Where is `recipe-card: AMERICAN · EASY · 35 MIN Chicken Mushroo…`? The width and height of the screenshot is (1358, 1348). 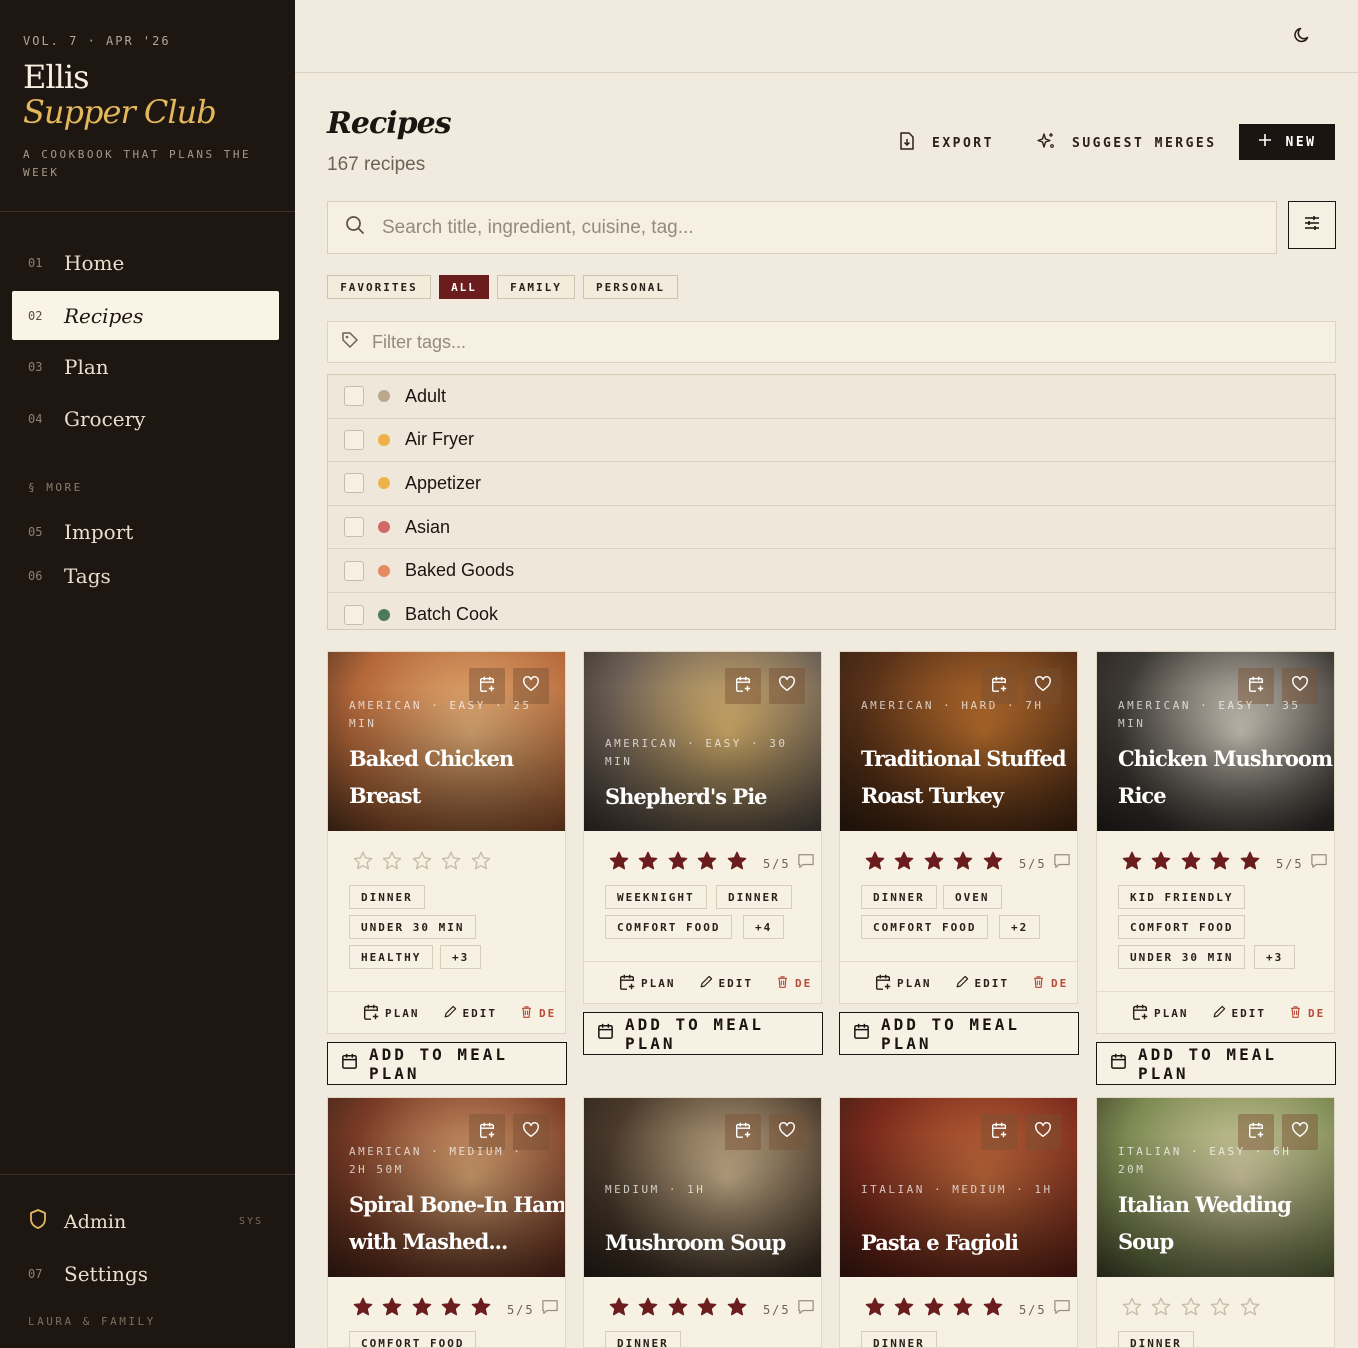 recipe-card: AMERICAN · EASY · 35 MIN Chicken Mushroo… is located at coordinates (1215, 842).